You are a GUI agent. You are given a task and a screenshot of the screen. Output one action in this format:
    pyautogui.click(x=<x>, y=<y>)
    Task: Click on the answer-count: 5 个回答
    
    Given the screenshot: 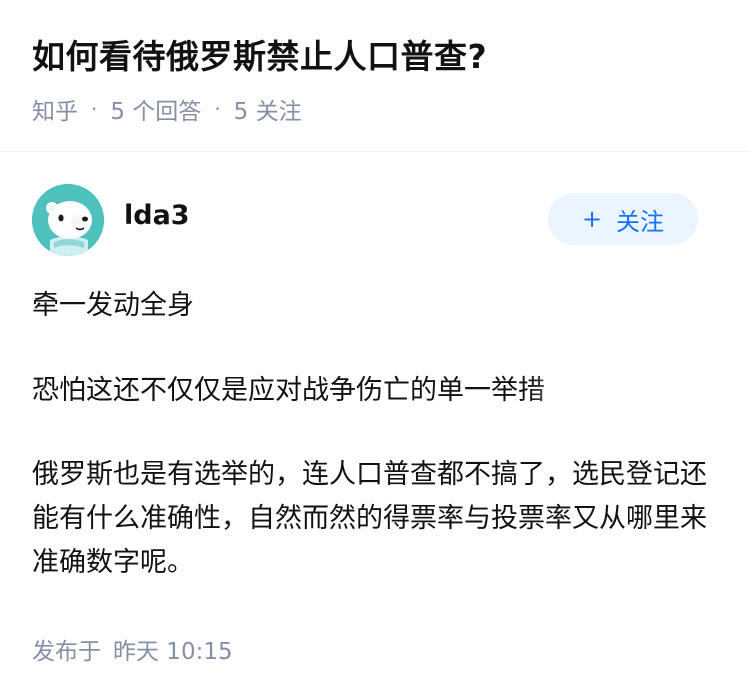 What is the action you would take?
    pyautogui.click(x=155, y=109)
    